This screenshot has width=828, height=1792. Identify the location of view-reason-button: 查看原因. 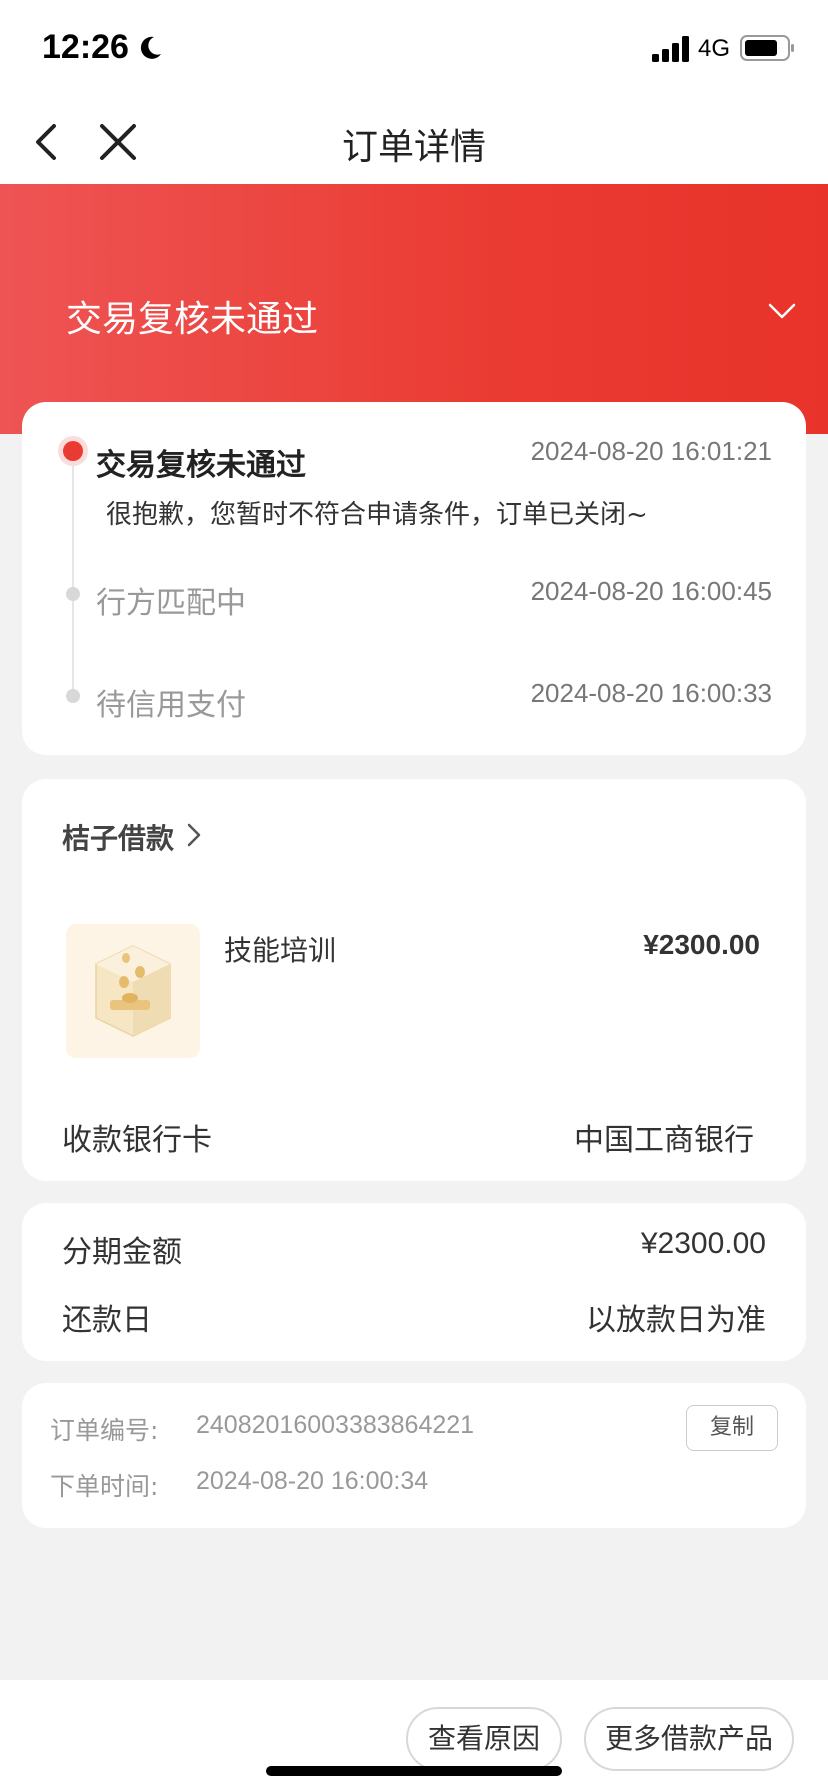
(484, 1739).